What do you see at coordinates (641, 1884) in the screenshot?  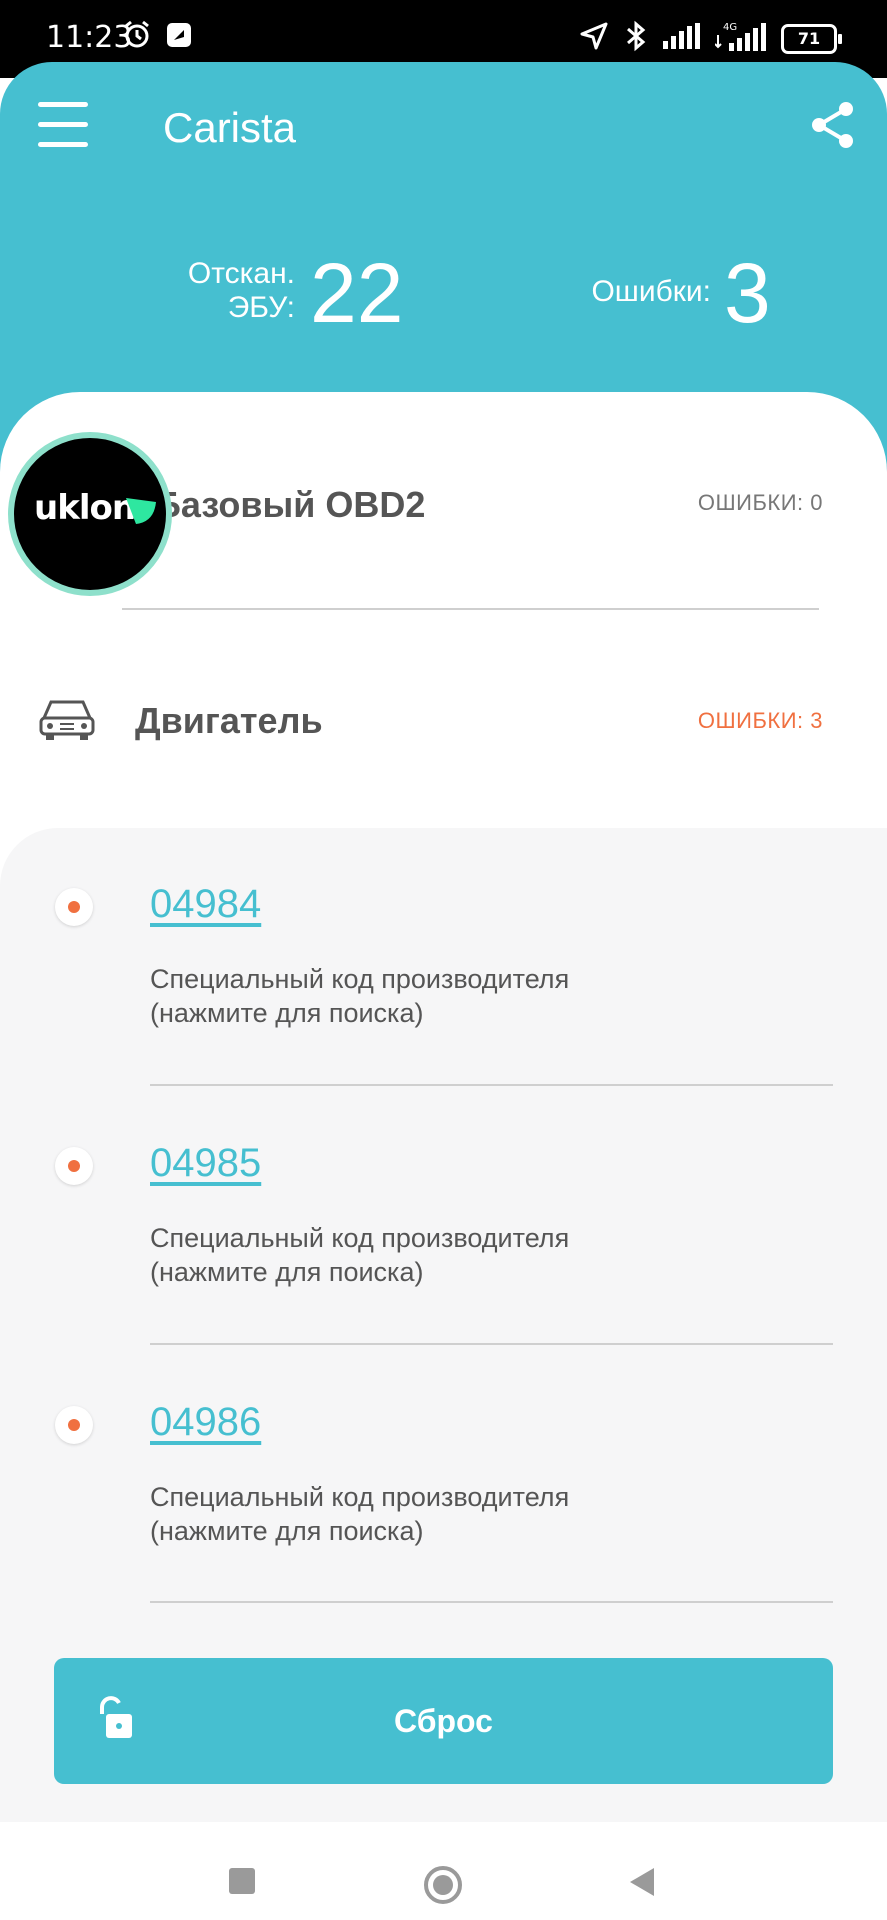 I see `back-icon` at bounding box center [641, 1884].